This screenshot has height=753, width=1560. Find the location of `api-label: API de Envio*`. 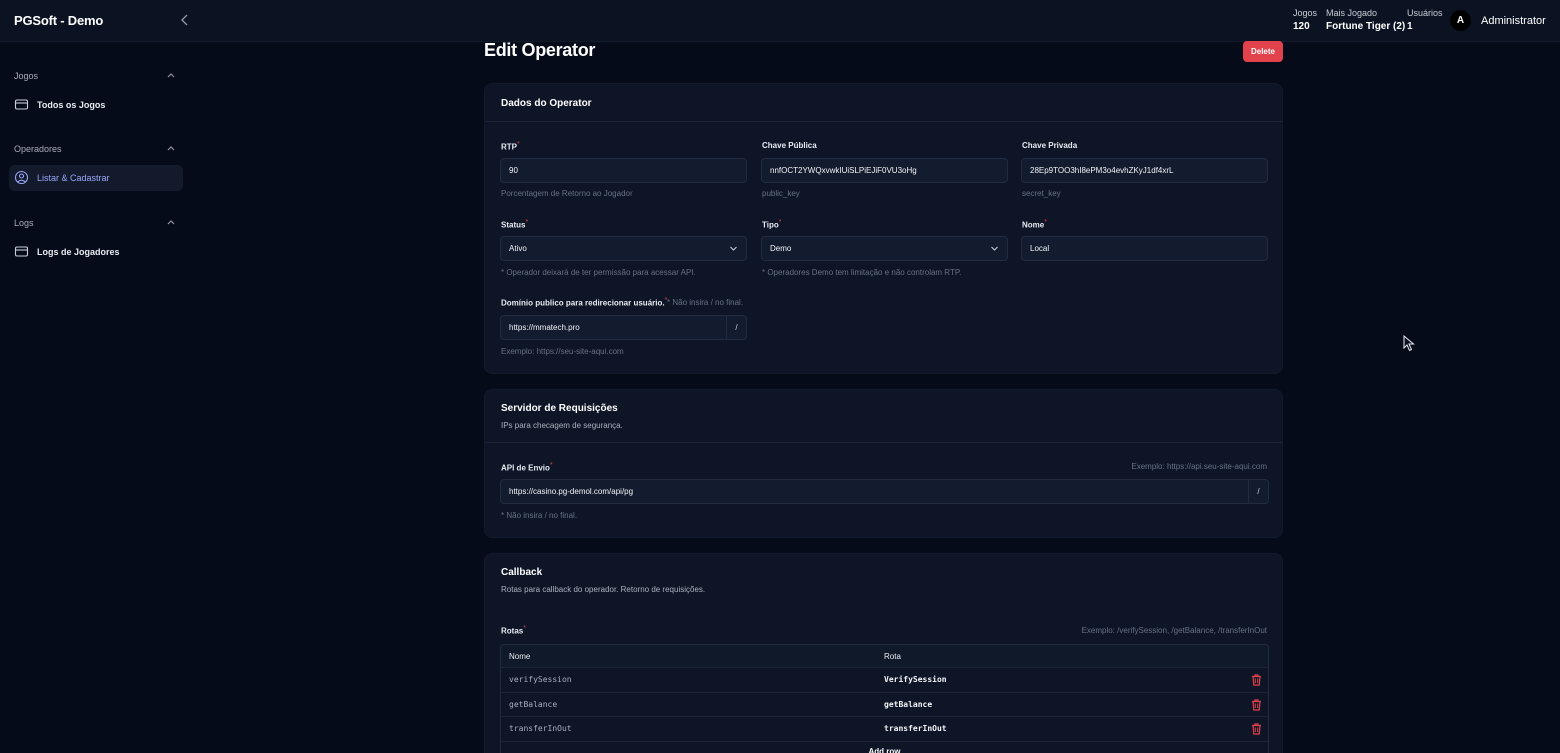

api-label: API de Envio* is located at coordinates (527, 467).